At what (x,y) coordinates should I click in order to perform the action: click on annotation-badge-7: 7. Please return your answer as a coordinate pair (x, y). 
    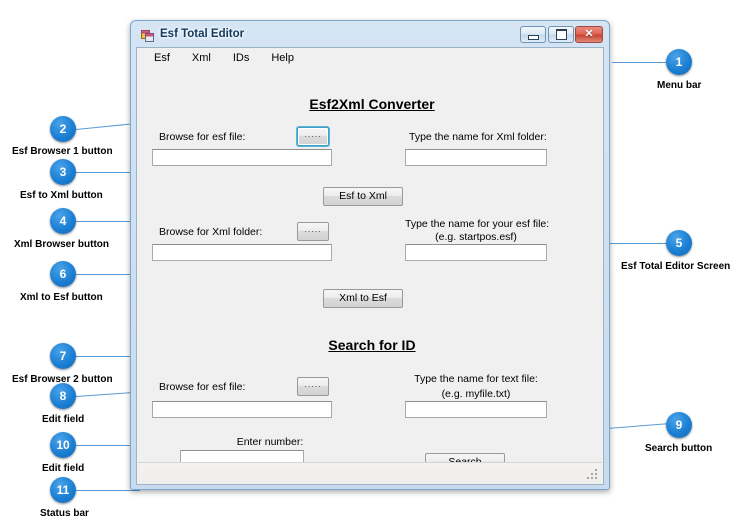
    Looking at the image, I should click on (63, 356).